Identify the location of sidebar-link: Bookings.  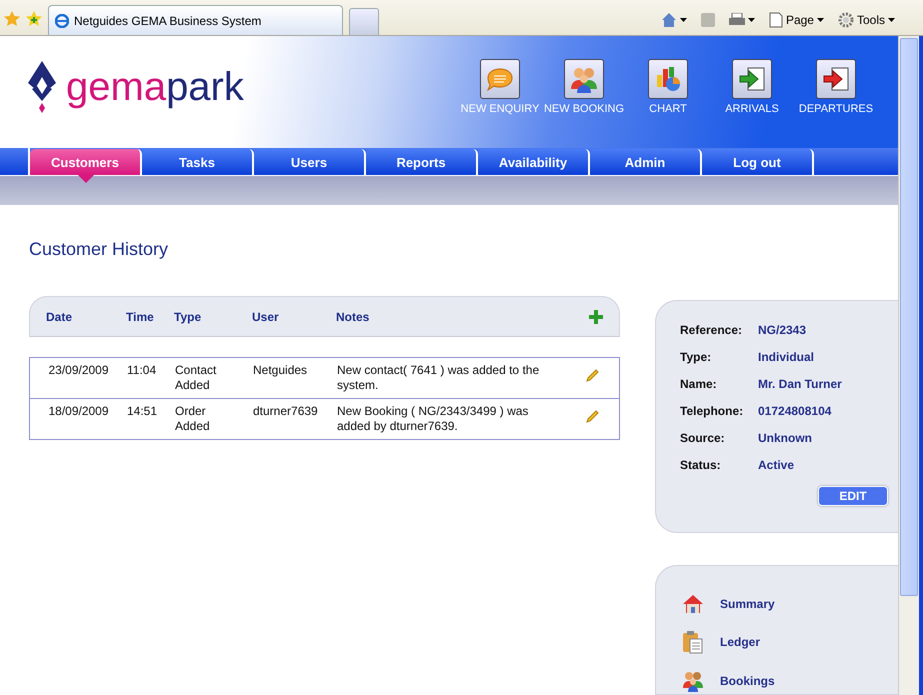
(790, 681).